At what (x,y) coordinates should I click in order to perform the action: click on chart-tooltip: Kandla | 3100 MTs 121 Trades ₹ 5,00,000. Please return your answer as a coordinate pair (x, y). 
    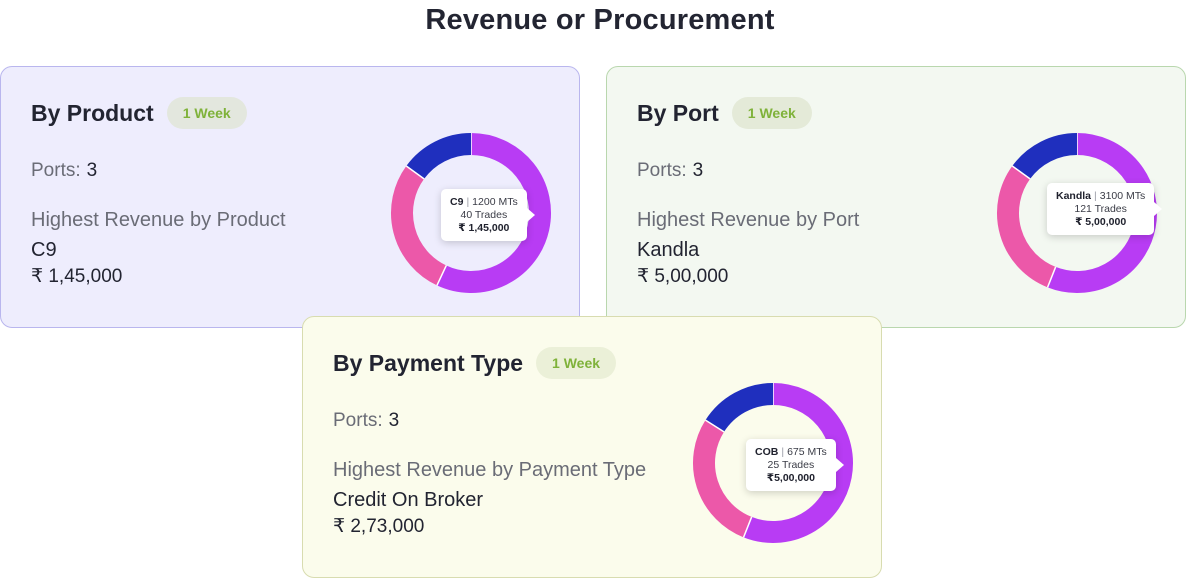
    Looking at the image, I should click on (1105, 209).